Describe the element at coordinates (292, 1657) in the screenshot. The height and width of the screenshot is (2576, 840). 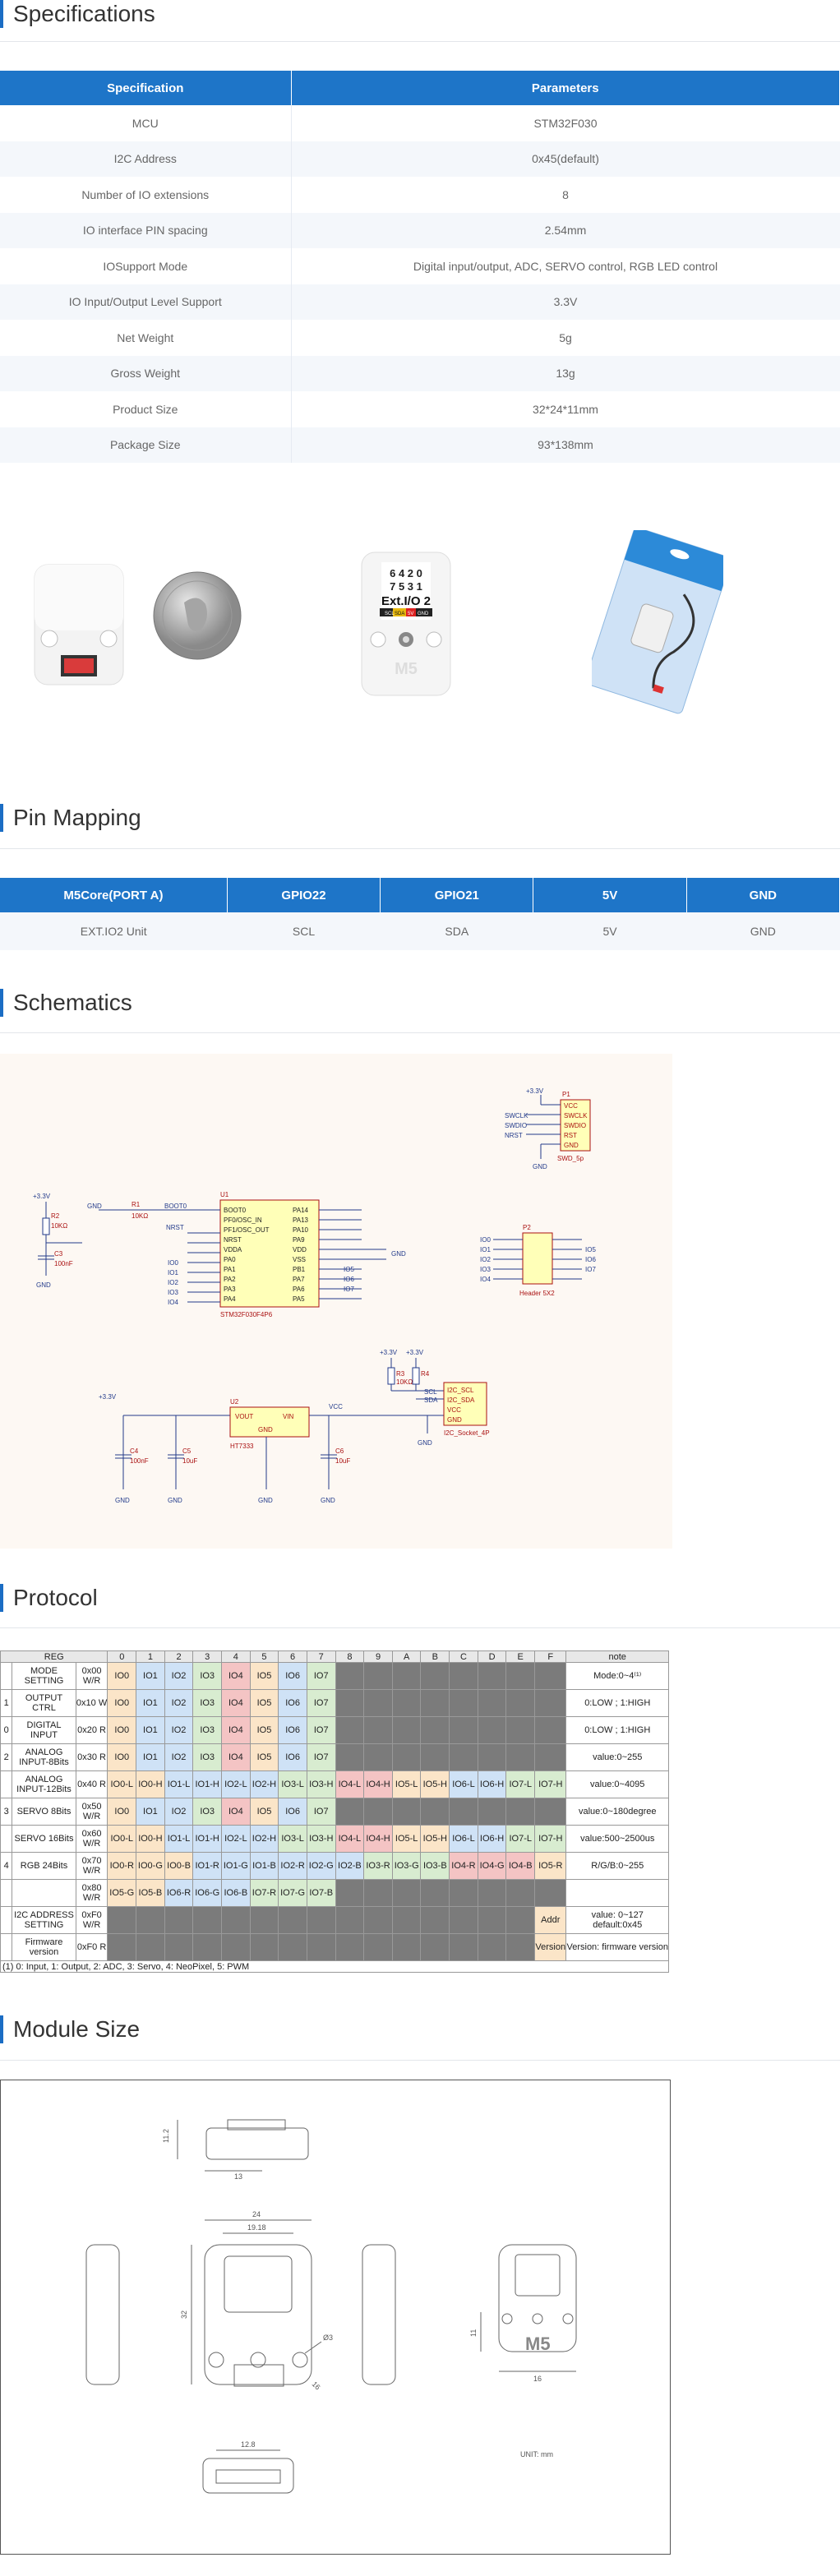
I see `protocol-header: 6` at that location.